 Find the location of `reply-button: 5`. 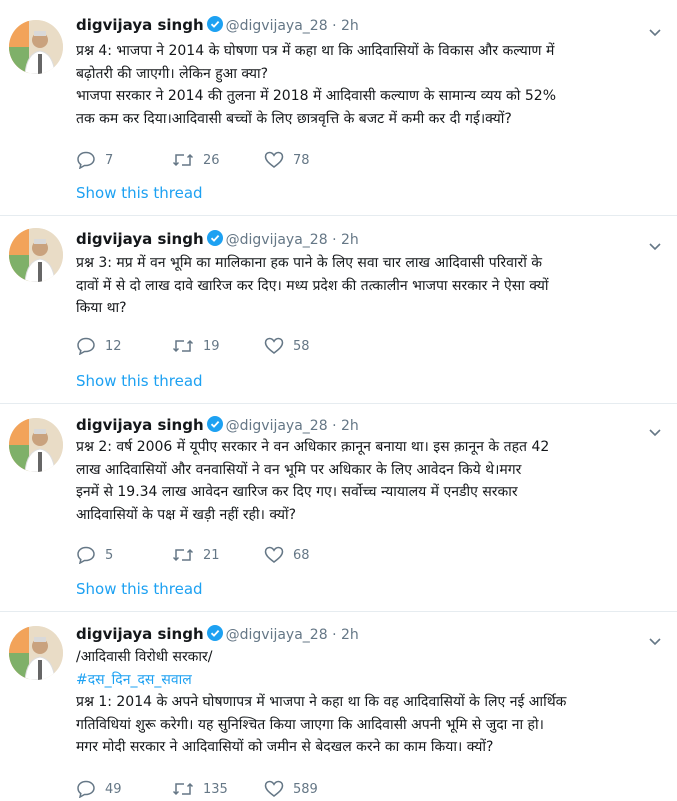

reply-button: 5 is located at coordinates (94, 555).